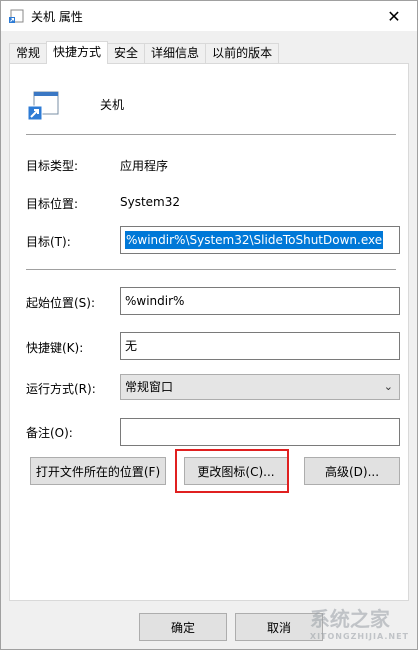 Image resolution: width=418 pixels, height=650 pixels. I want to click on tab-security: 安全, so click(126, 53).